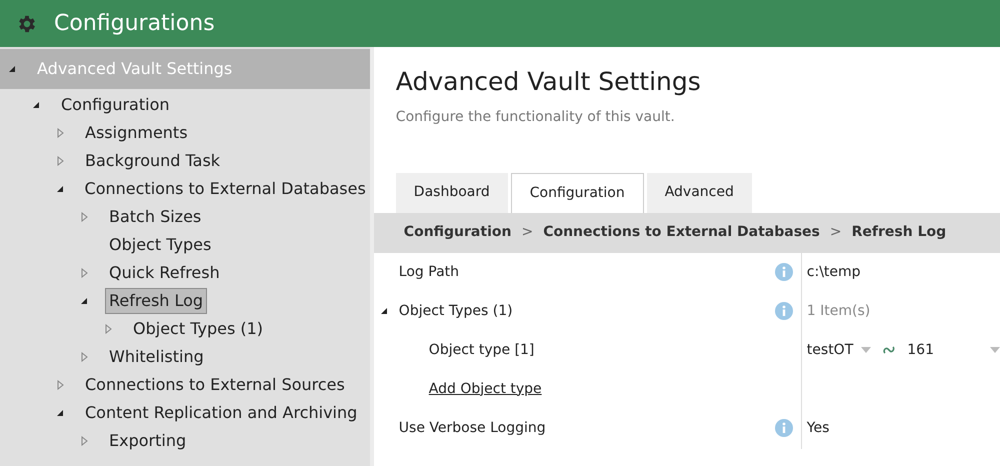 Image resolution: width=1000 pixels, height=466 pixels. Describe the element at coordinates (456, 311) in the screenshot. I see `property-label: Object Types (1)` at that location.